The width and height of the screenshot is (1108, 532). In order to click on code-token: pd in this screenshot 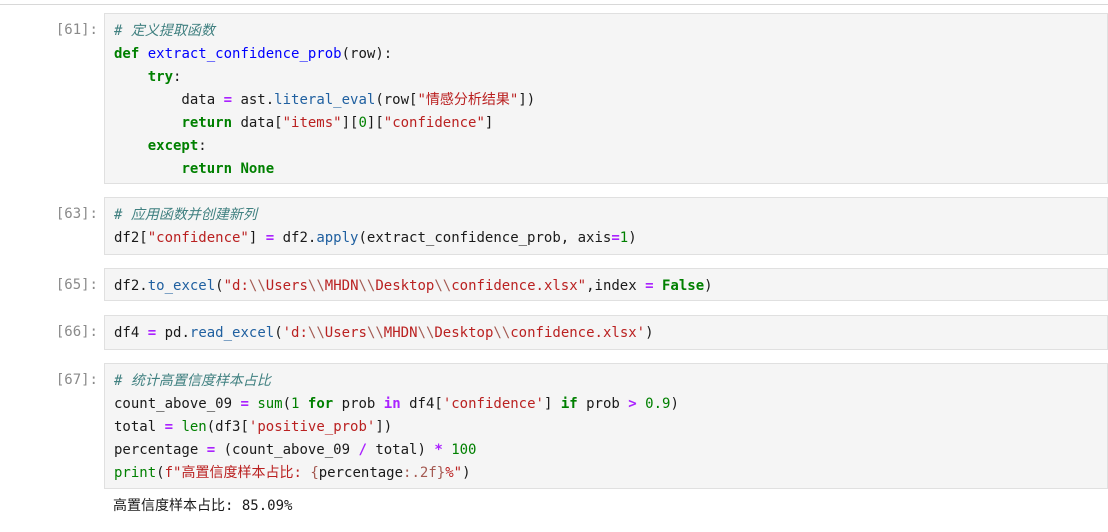, I will do `click(169, 333)`.